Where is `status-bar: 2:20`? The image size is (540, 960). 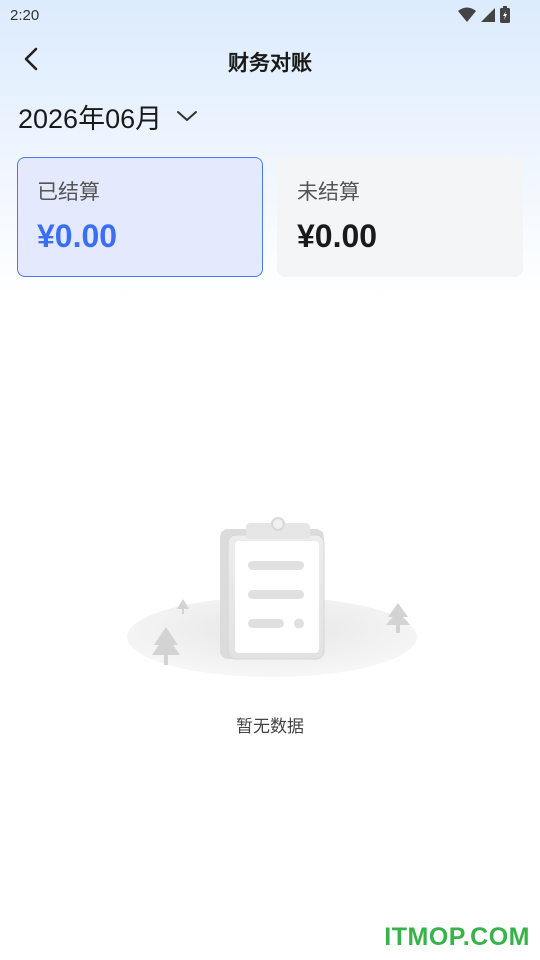
status-bar: 2:20 is located at coordinates (270, 15).